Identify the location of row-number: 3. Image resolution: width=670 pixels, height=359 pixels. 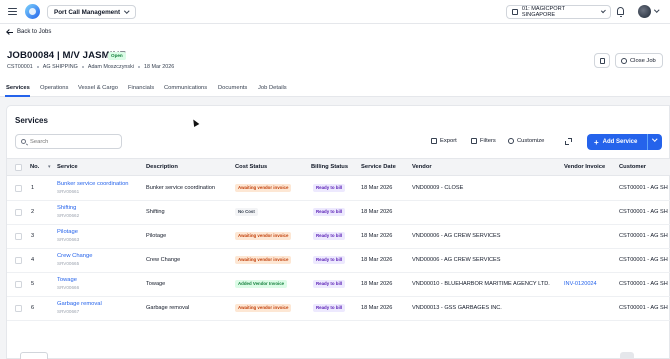
(33, 236).